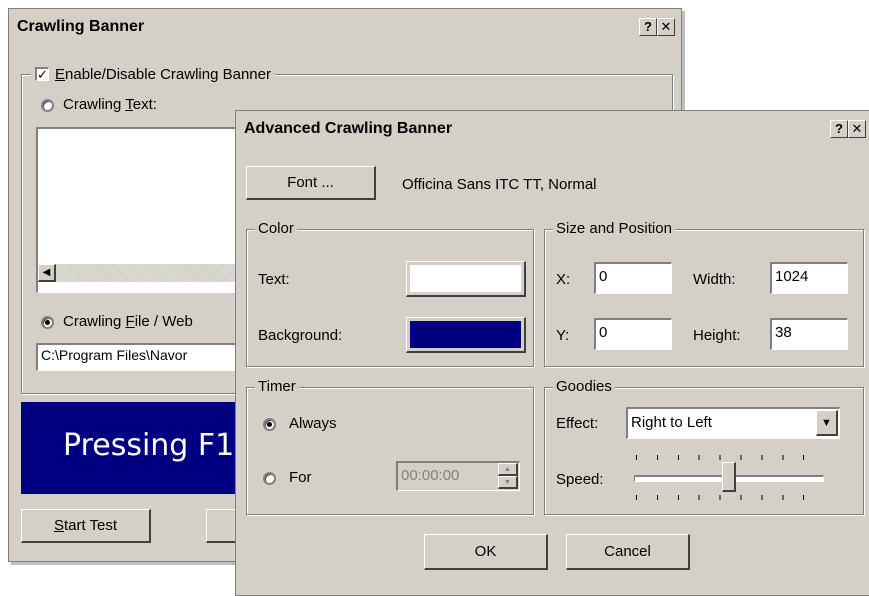  What do you see at coordinates (47, 273) in the screenshot?
I see `scroll-left-button: ◀` at bounding box center [47, 273].